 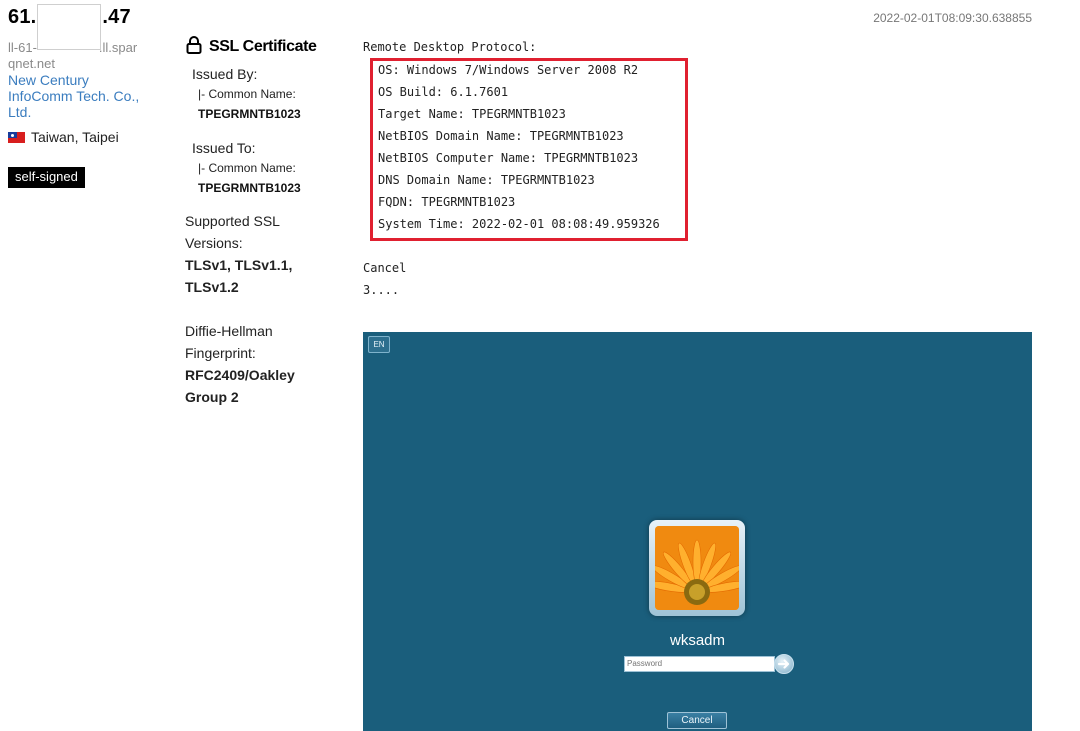 What do you see at coordinates (249, 188) in the screenshot?
I see `issued-to-cn-value: TPEGRMNTB1023` at bounding box center [249, 188].